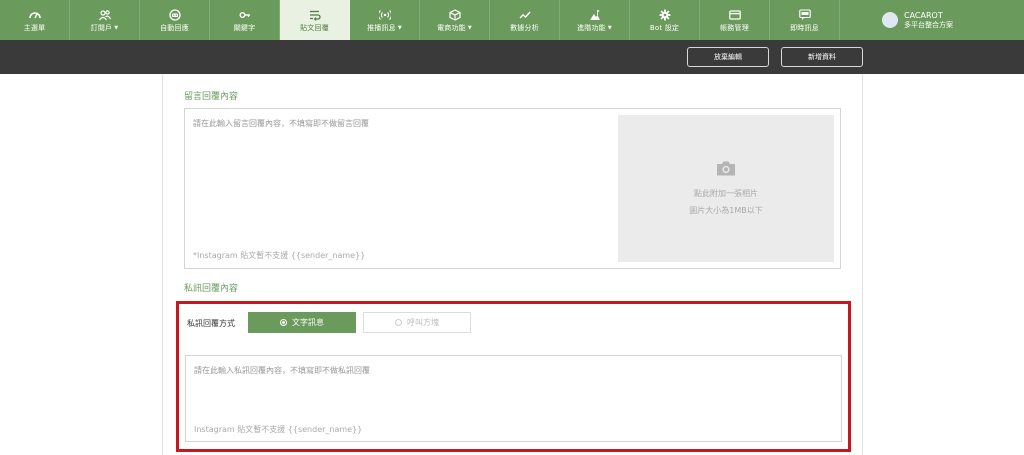 This screenshot has width=1024, height=455. I want to click on nav-item-analytics: 數據分析, so click(525, 20).